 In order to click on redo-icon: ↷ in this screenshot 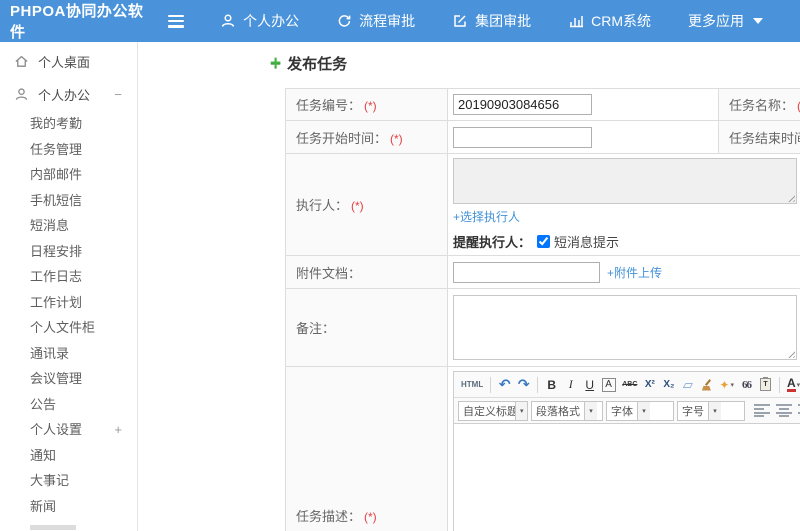, I will do `click(523, 385)`.